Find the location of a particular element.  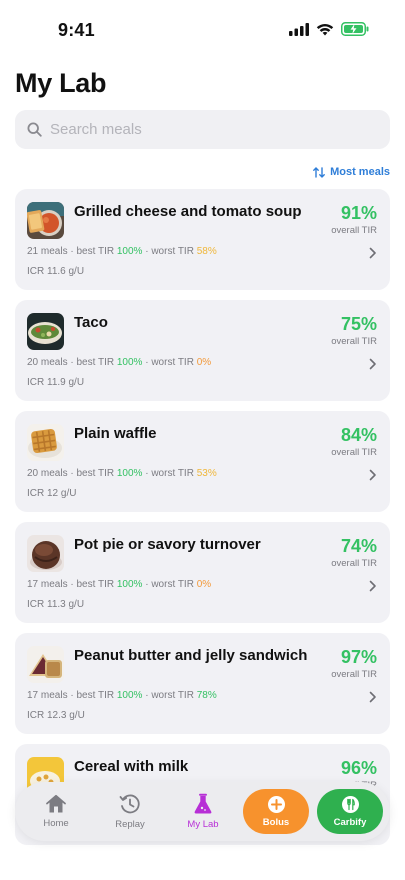

sort-button: Most meals is located at coordinates (351, 172).